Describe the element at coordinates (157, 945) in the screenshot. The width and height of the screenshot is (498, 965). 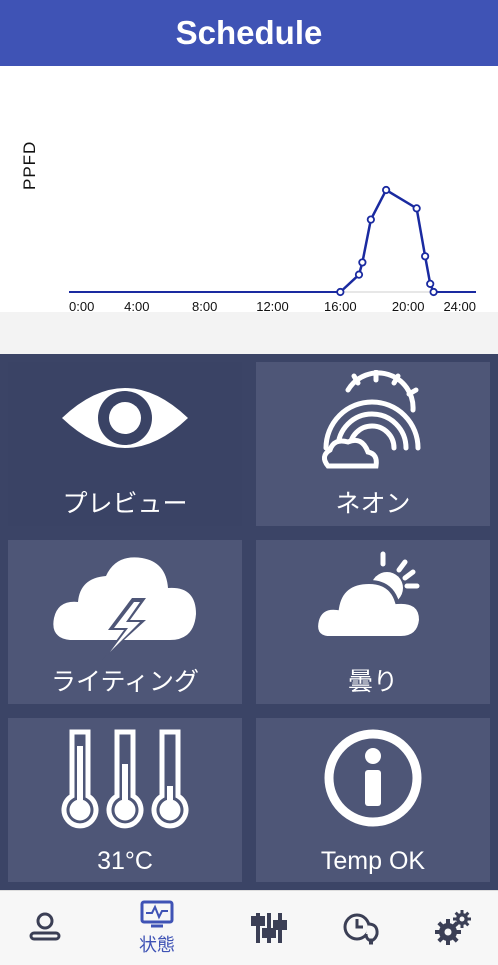
I see `nav-label: 状態` at that location.